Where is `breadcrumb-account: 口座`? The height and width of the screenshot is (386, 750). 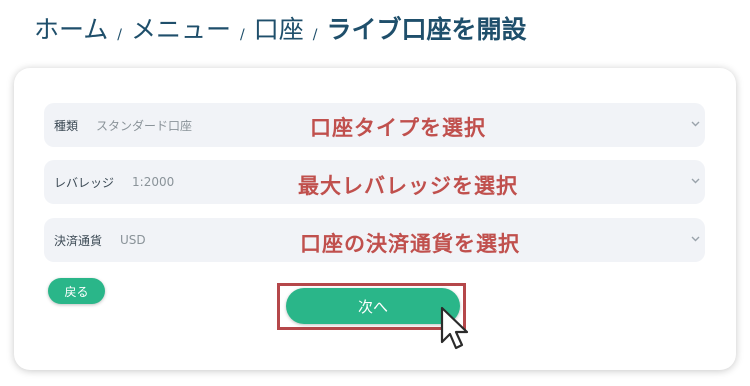
breadcrumb-account: 口座 is located at coordinates (279, 28).